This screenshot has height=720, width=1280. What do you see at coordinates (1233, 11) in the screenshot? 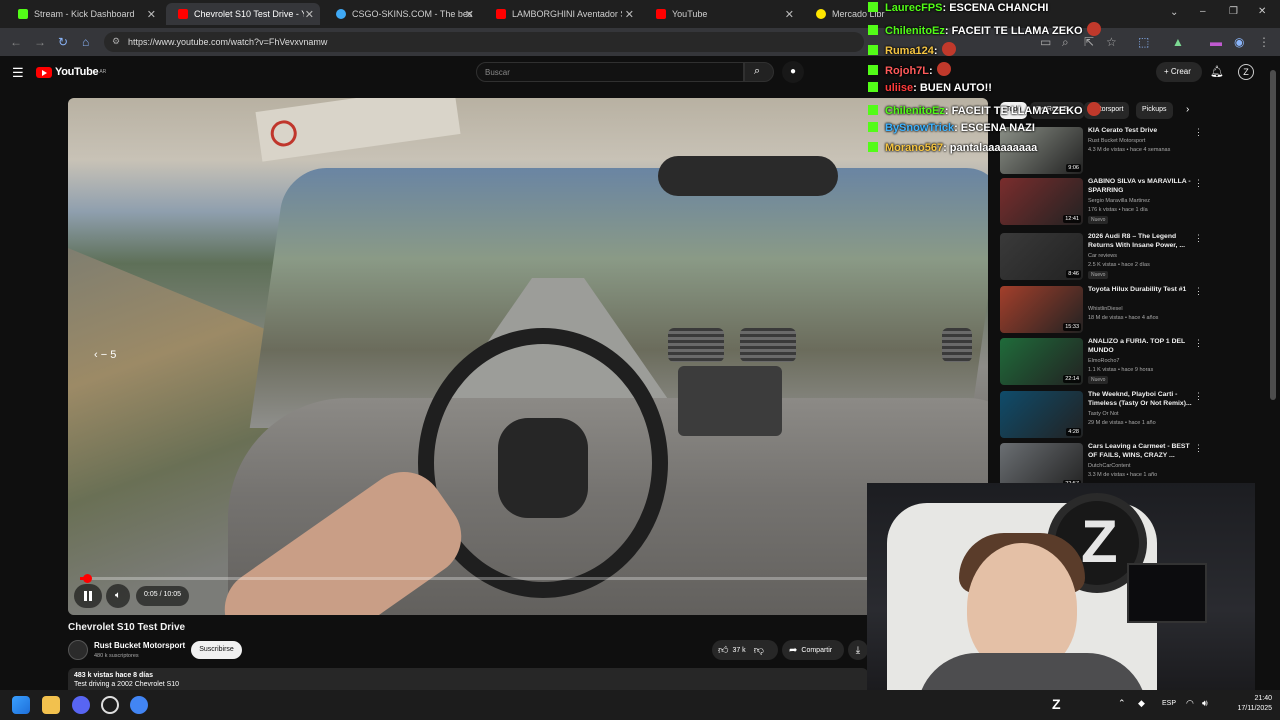
I see `maximize-icon: ❐` at bounding box center [1233, 11].